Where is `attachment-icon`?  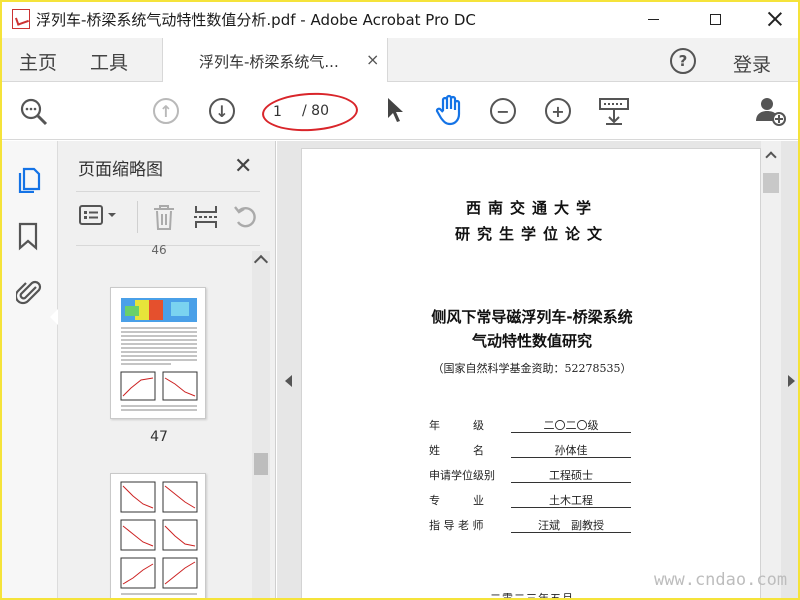
attachment-icon is located at coordinates (28, 294).